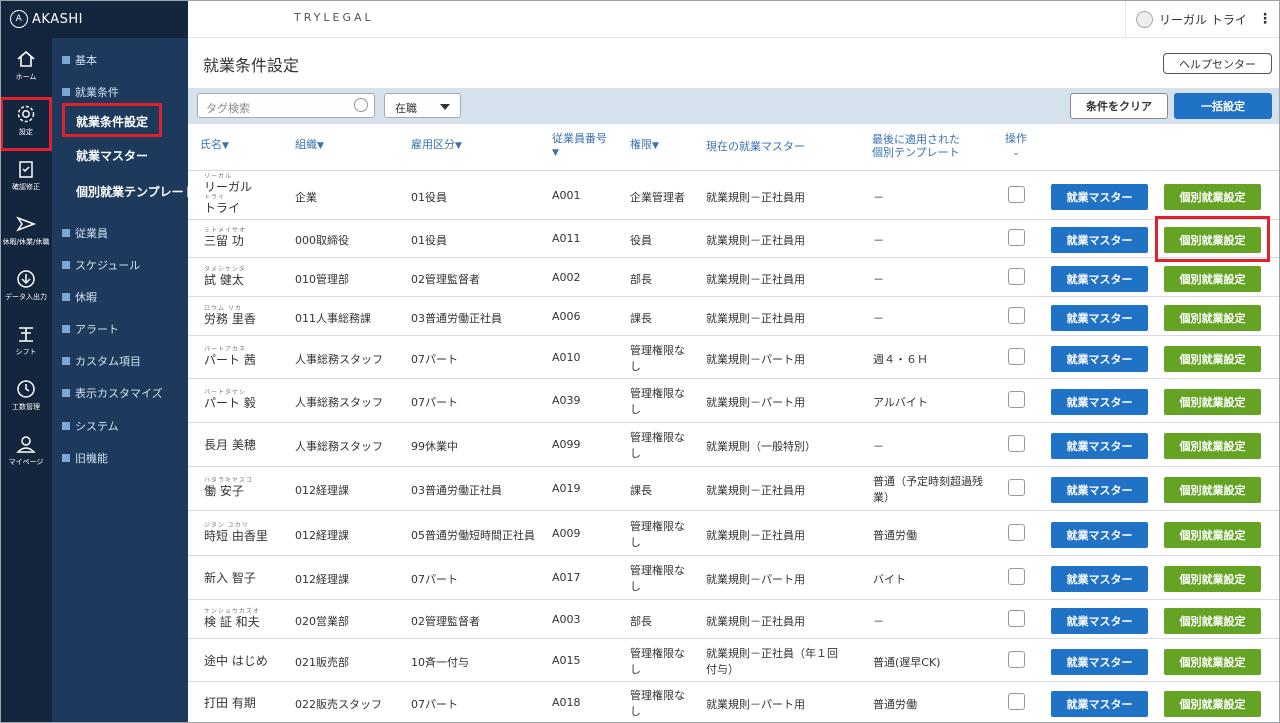 Image resolution: width=1280 pixels, height=723 pixels. What do you see at coordinates (26, 389) in the screenshot?
I see `clock-icon` at bounding box center [26, 389].